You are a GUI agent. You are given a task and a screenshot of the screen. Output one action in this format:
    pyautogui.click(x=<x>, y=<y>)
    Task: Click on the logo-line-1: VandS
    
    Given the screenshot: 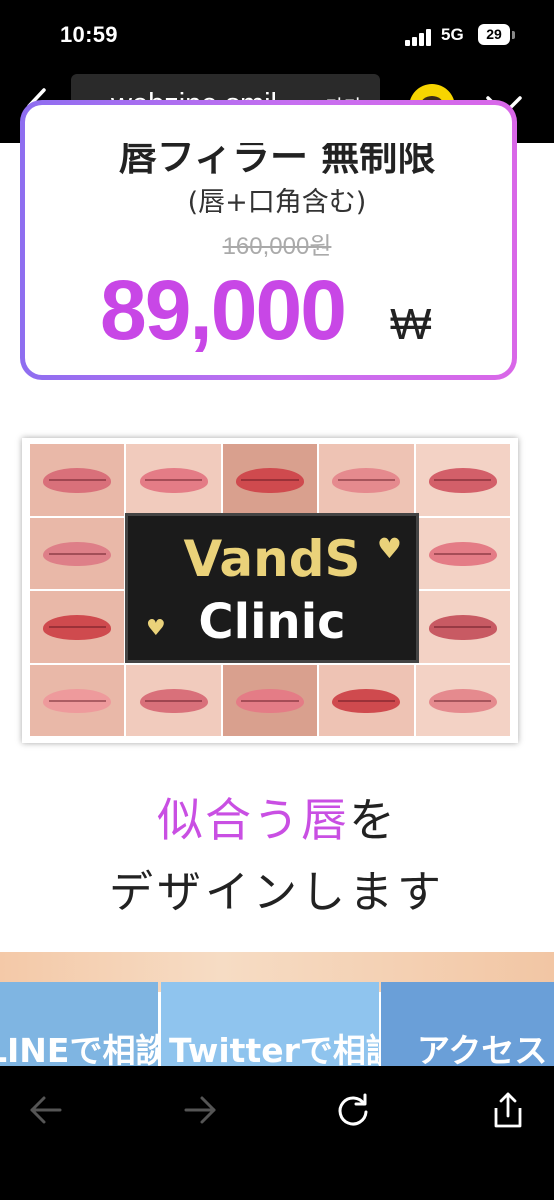 What is the action you would take?
    pyautogui.click(x=272, y=559)
    